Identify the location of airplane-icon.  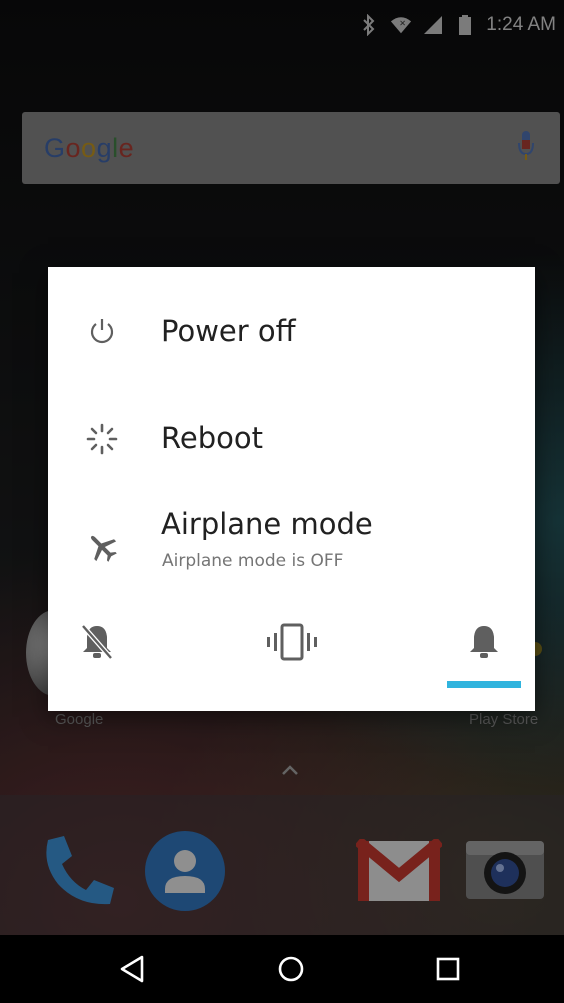
(102, 547).